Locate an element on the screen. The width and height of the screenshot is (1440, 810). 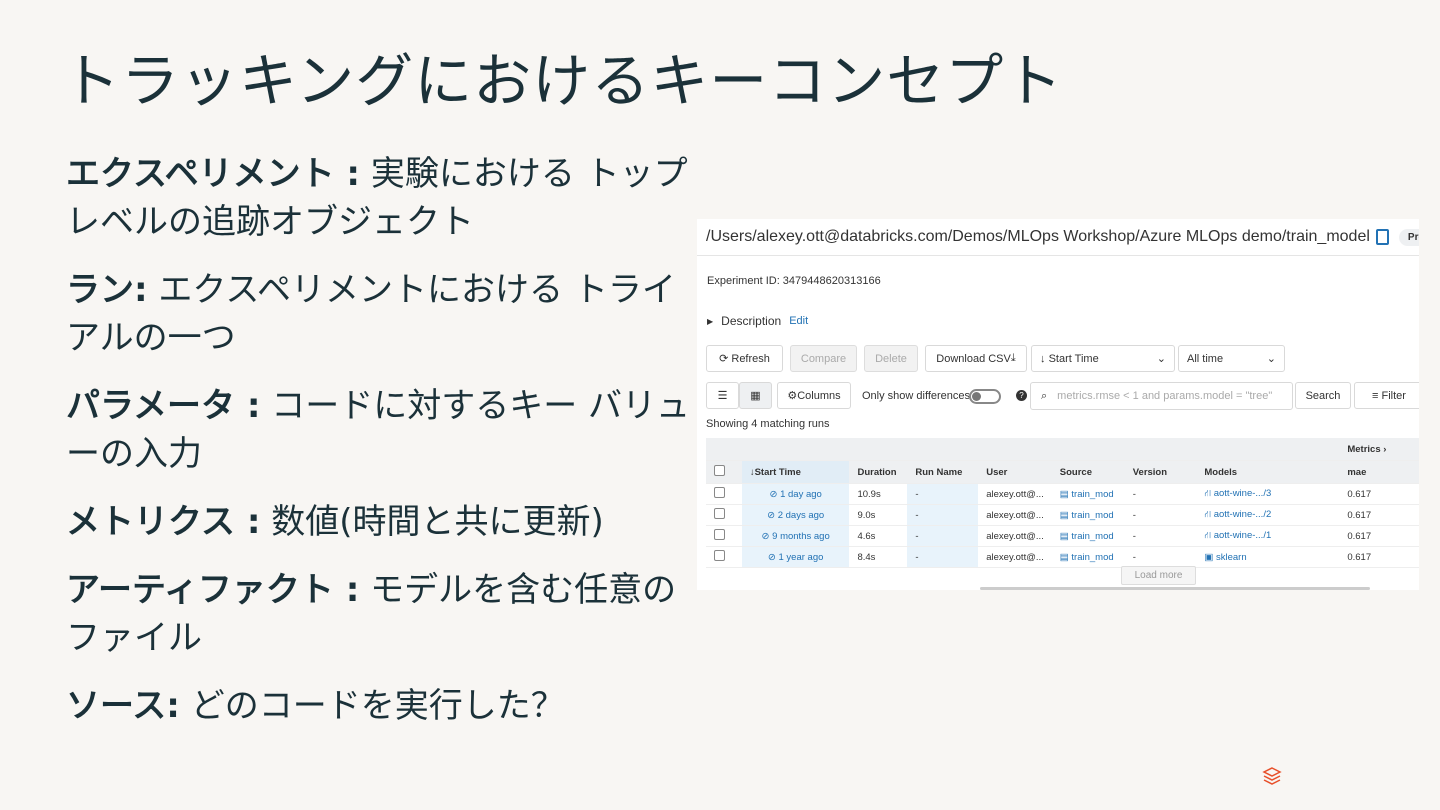
concept-term: エクスペリメント : is located at coordinates (213, 174).